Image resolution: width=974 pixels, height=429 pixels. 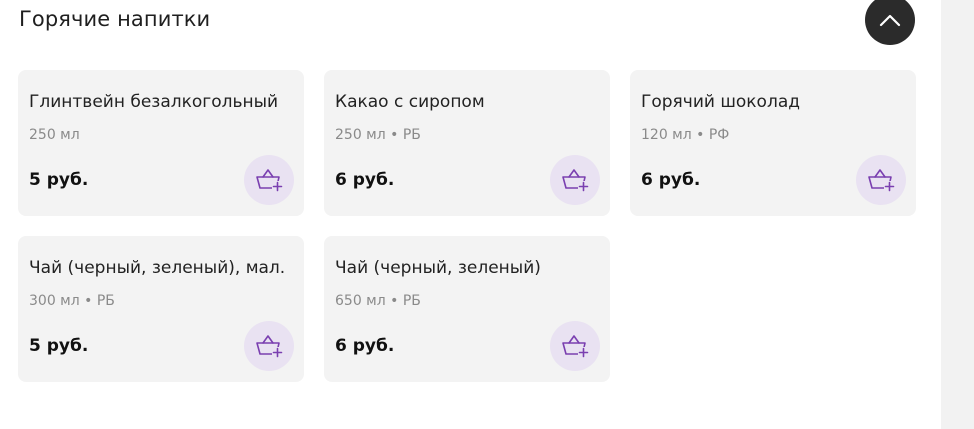 What do you see at coordinates (957, 214) in the screenshot?
I see `scrollbar-track` at bounding box center [957, 214].